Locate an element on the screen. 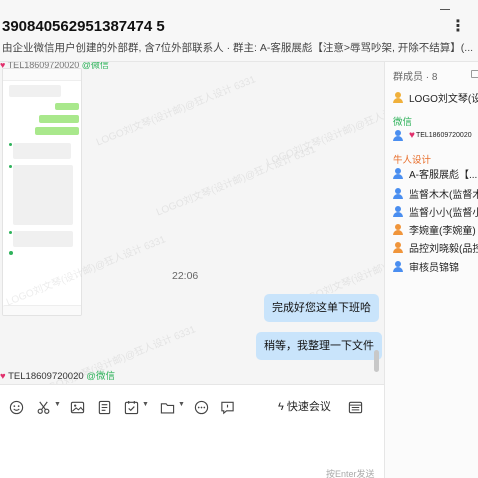 This screenshot has height=478, width=478. member-item: 监督小小(监督小 is located at coordinates (435, 211).